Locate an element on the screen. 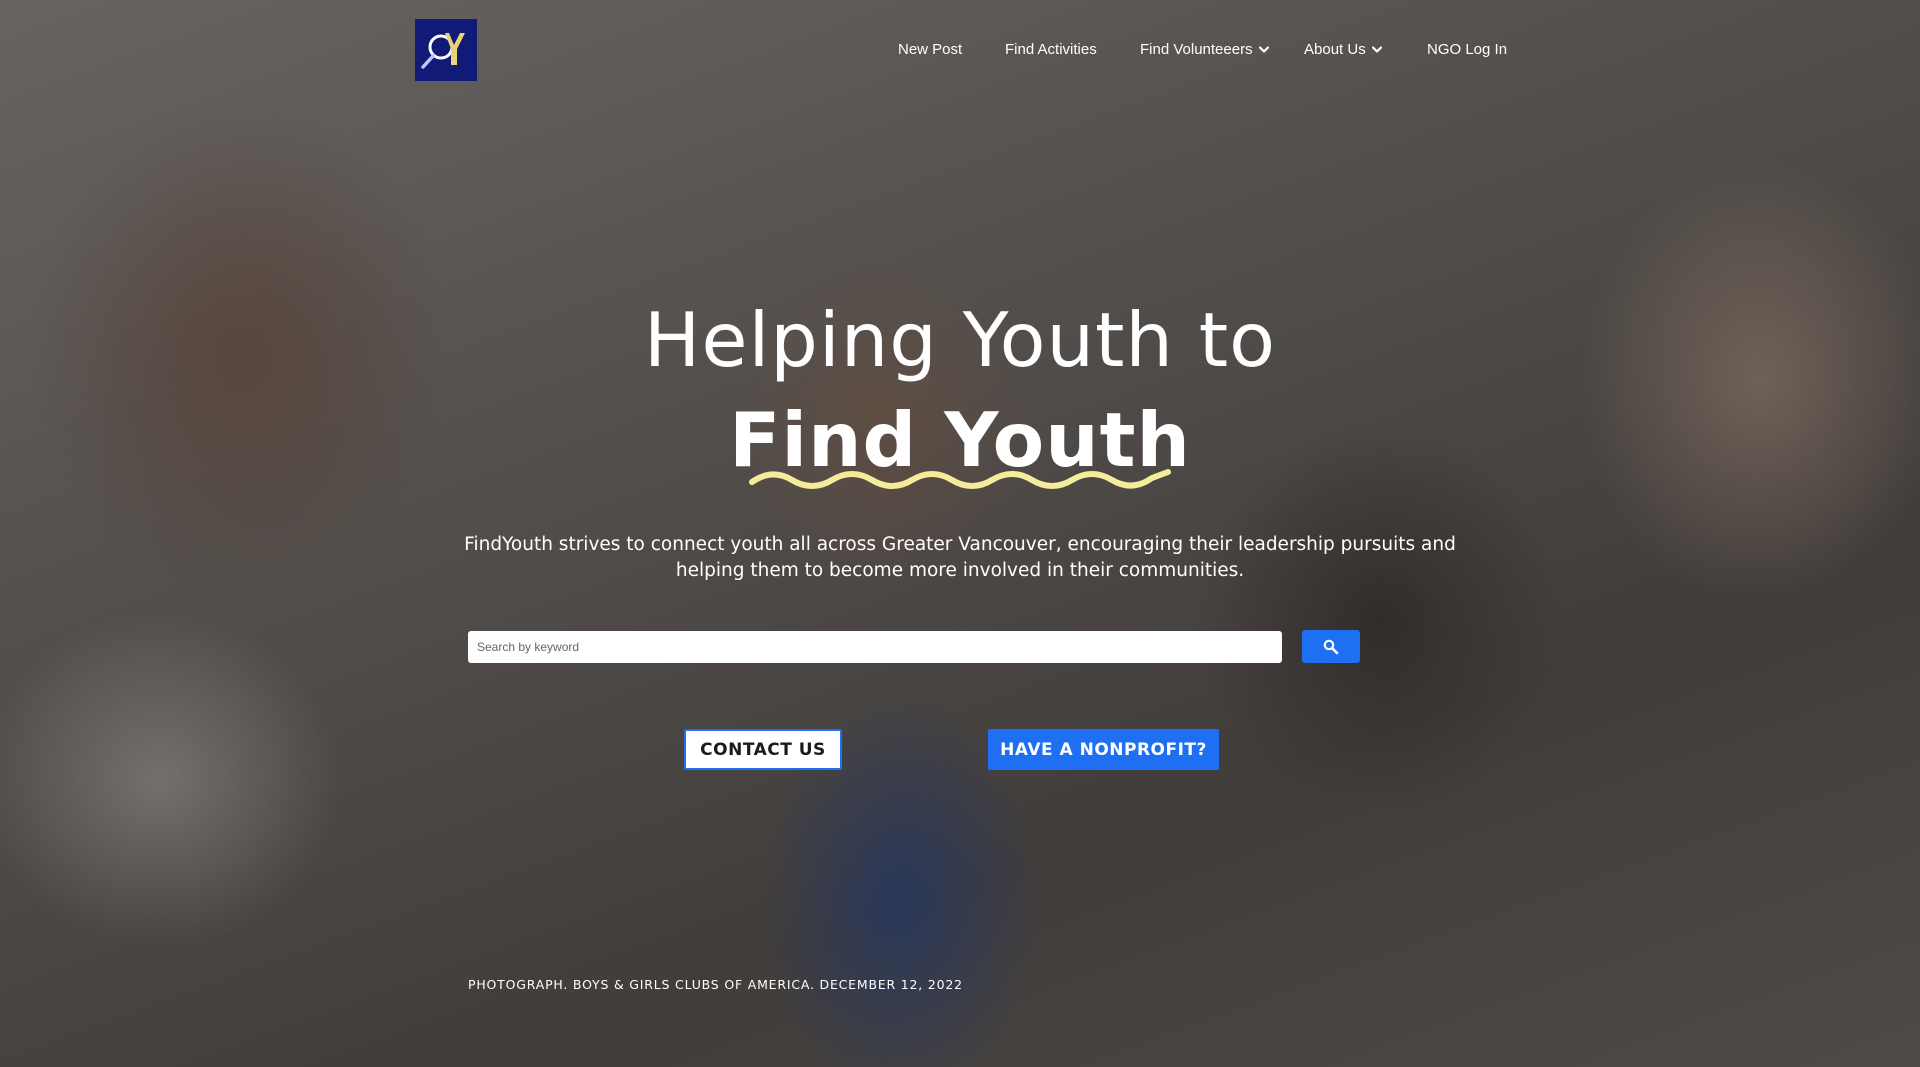 The image size is (1920, 1067). nav-find-activities: Find Activities is located at coordinates (1051, 50).